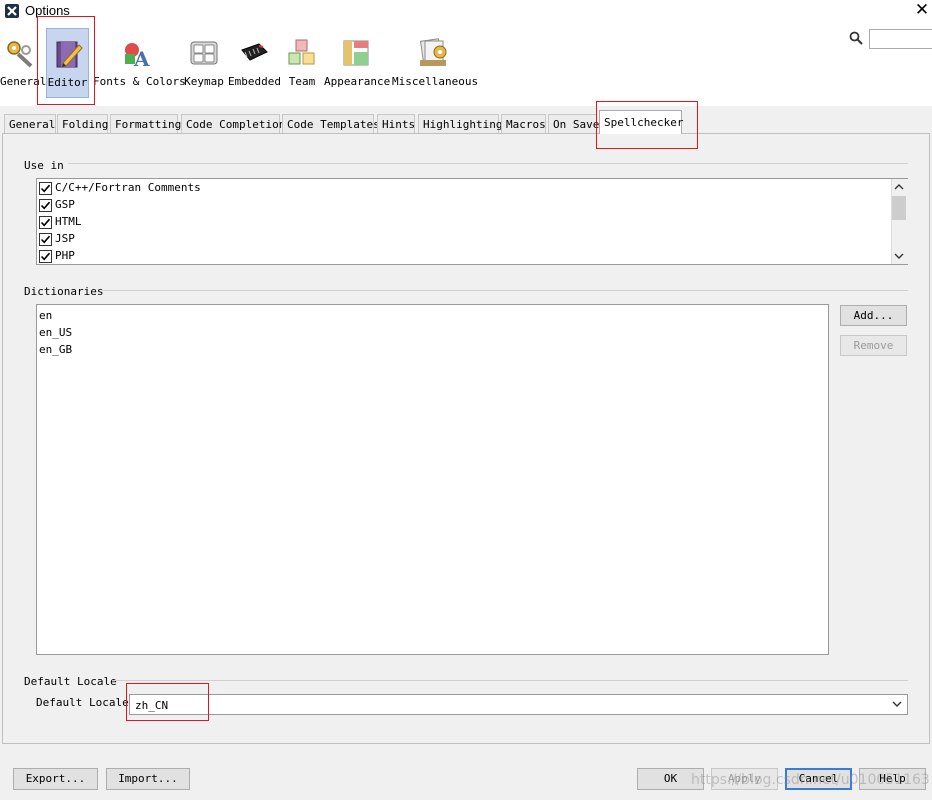 The image size is (932, 800). I want to click on category-miscellaneous: Miscellaneous, so click(435, 63).